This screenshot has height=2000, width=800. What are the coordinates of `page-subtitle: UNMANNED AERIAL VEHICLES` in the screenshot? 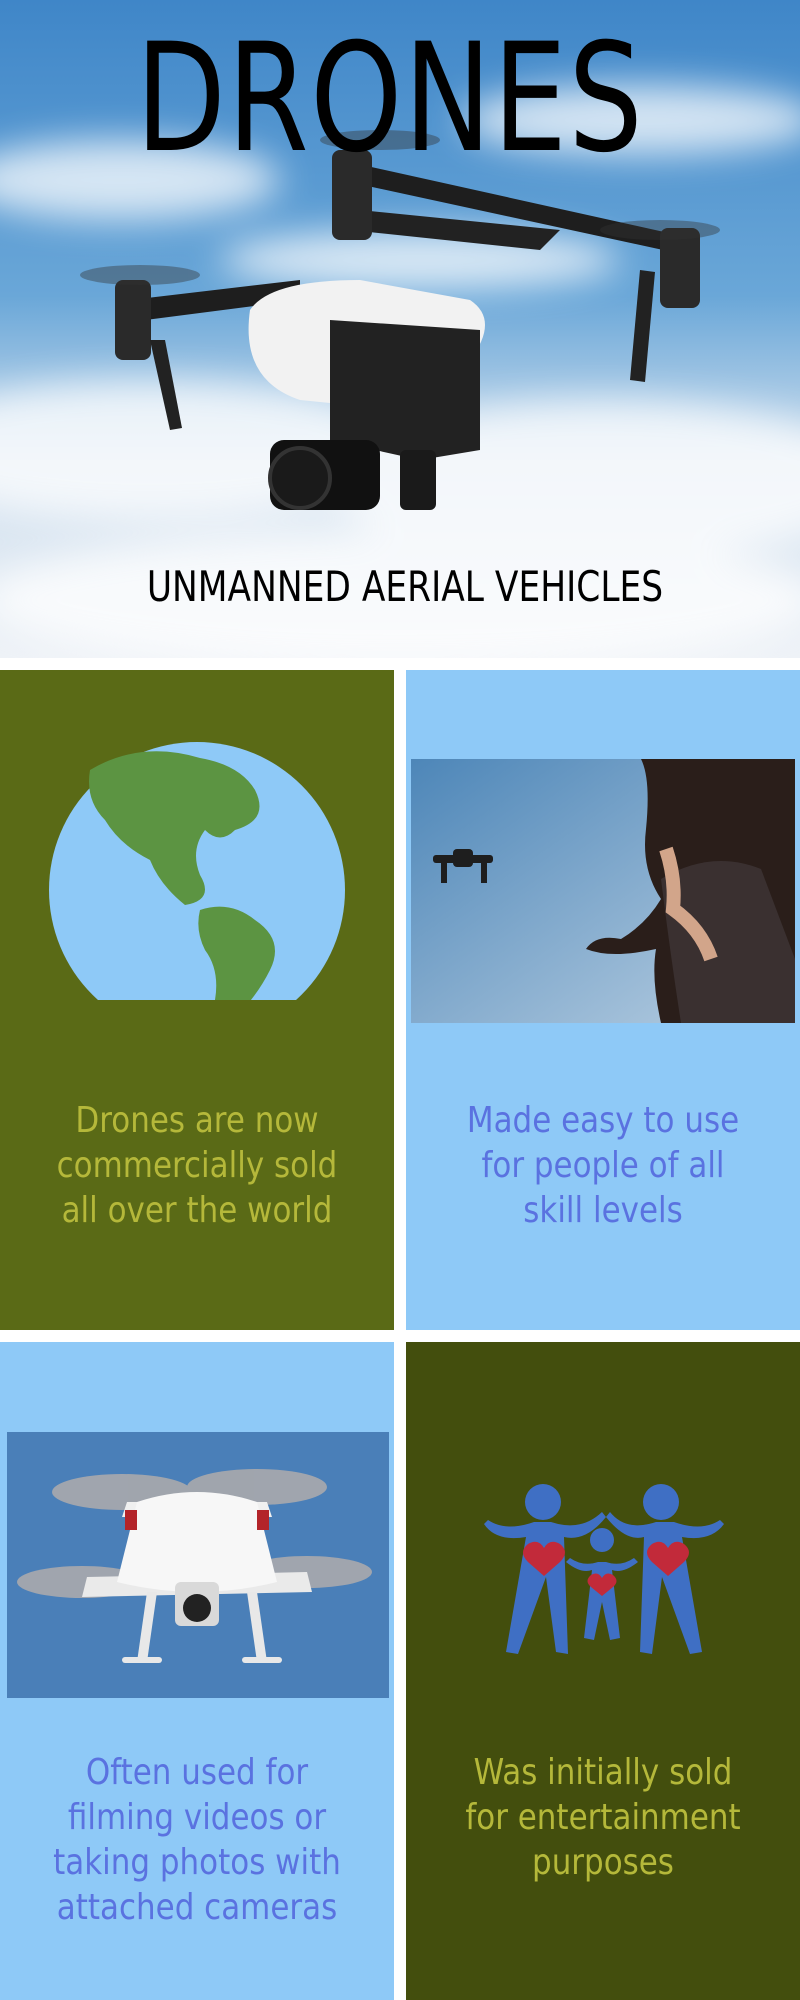 It's located at (405, 586).